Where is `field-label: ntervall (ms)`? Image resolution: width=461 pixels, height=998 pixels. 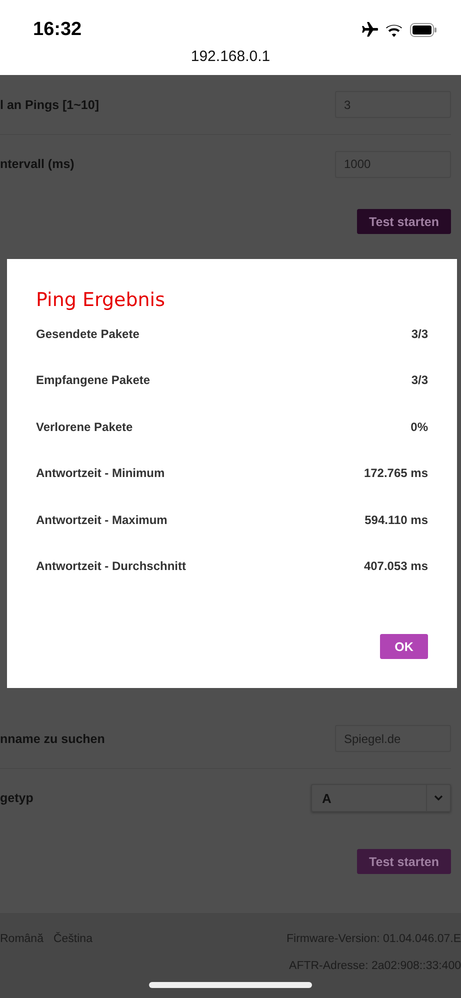
field-label: ntervall (ms) is located at coordinates (37, 164).